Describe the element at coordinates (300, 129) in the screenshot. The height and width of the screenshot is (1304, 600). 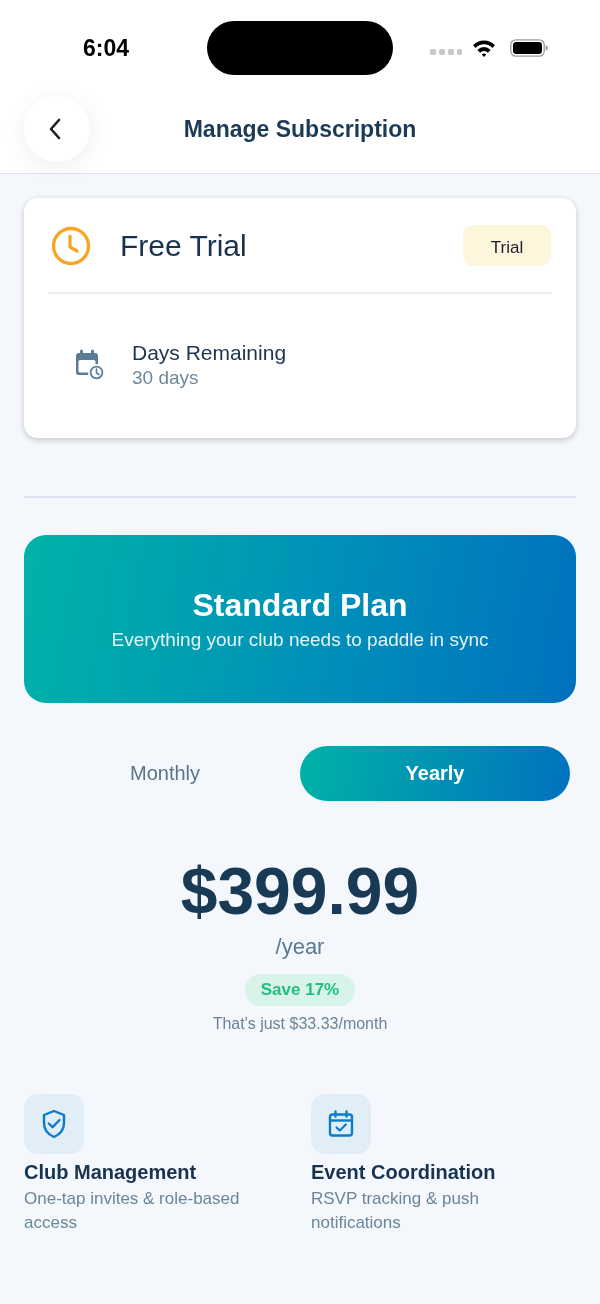
I see `page-title: Manage Subscription` at that location.